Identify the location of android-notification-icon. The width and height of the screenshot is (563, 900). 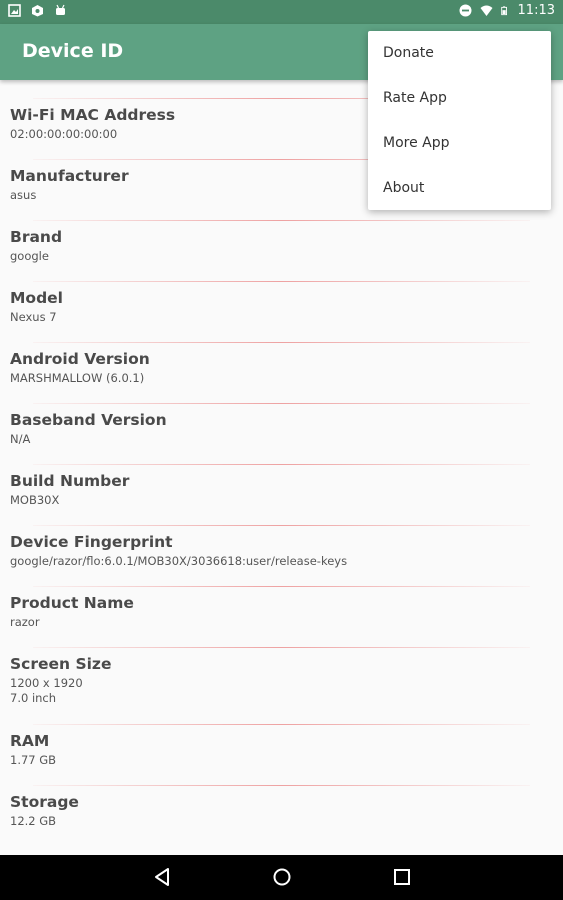
(60, 9).